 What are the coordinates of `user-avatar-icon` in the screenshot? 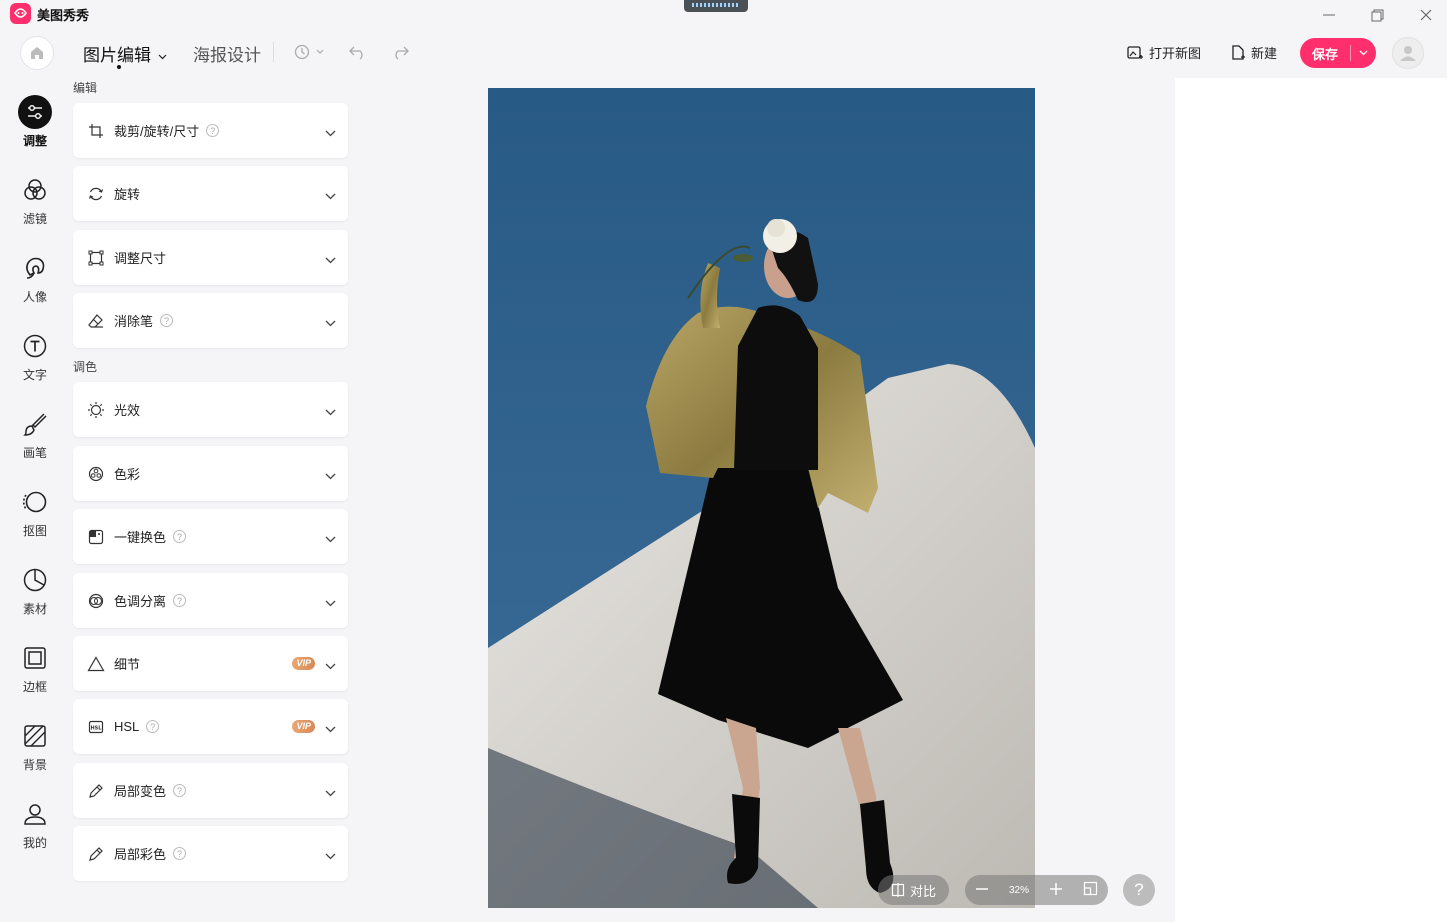 It's located at (1408, 53).